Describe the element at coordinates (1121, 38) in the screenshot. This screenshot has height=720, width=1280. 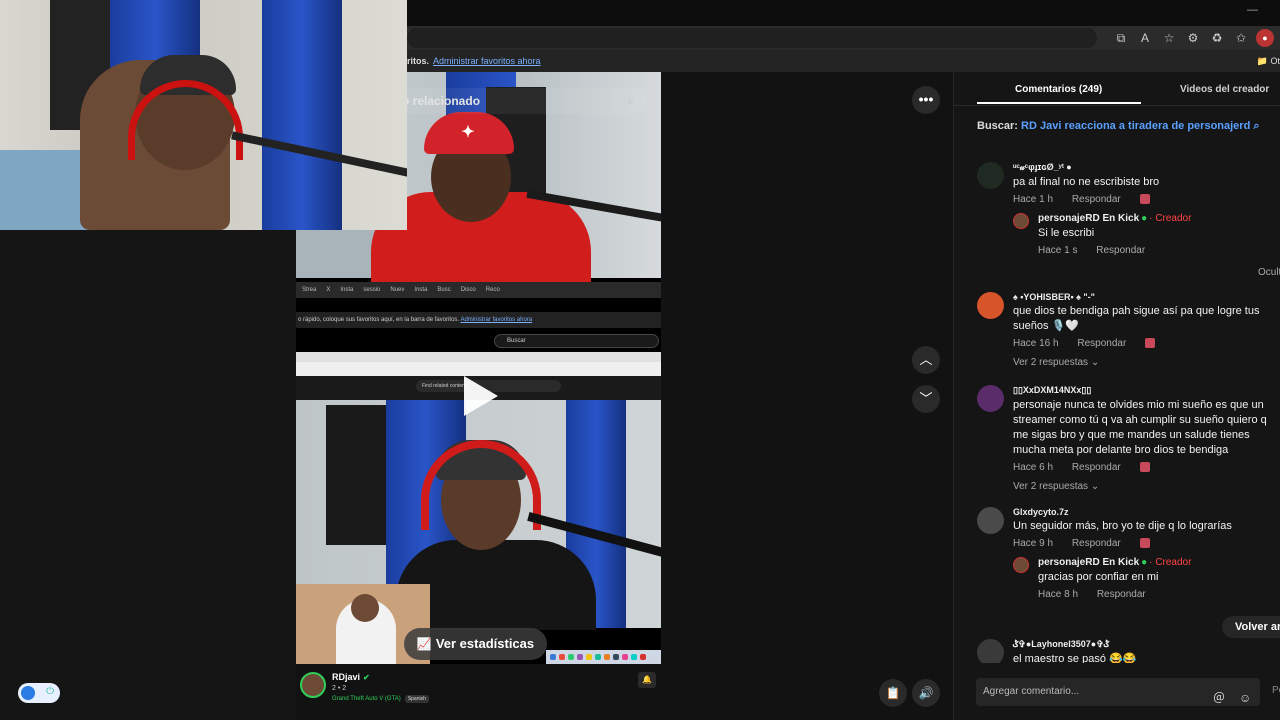
I see `split-screen-icon: ⧉` at that location.